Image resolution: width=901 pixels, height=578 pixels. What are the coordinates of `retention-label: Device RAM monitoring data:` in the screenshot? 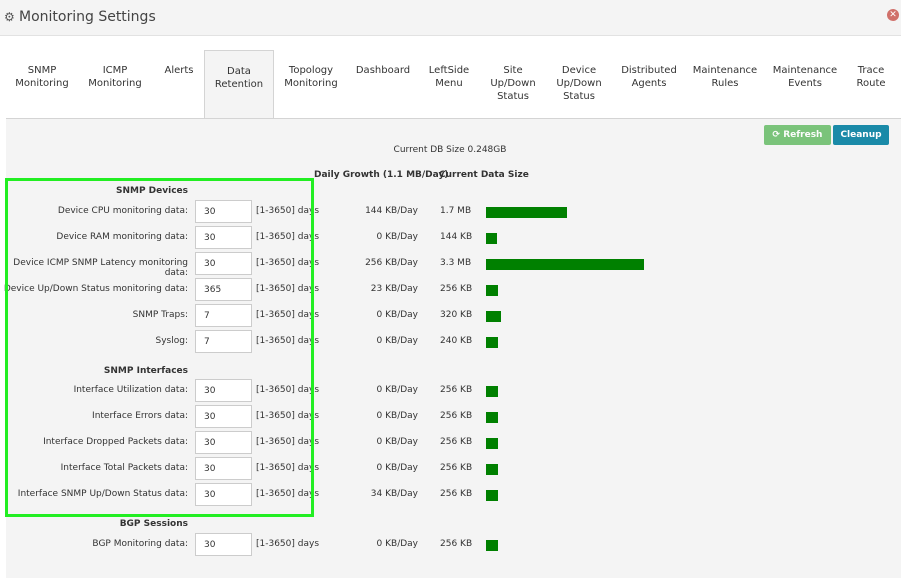 It's located at (122, 237).